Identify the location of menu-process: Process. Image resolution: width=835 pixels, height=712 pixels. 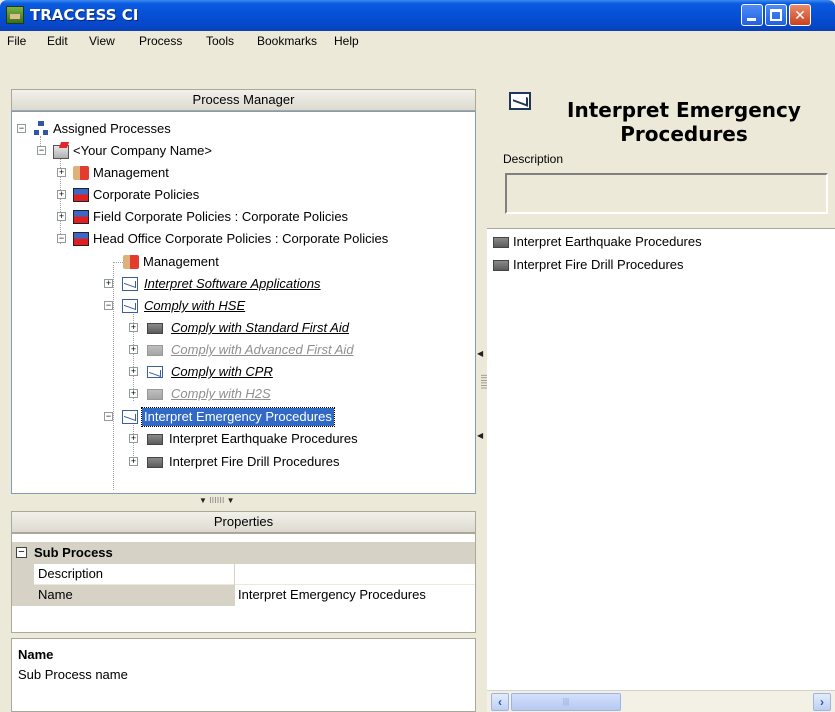
(160, 41).